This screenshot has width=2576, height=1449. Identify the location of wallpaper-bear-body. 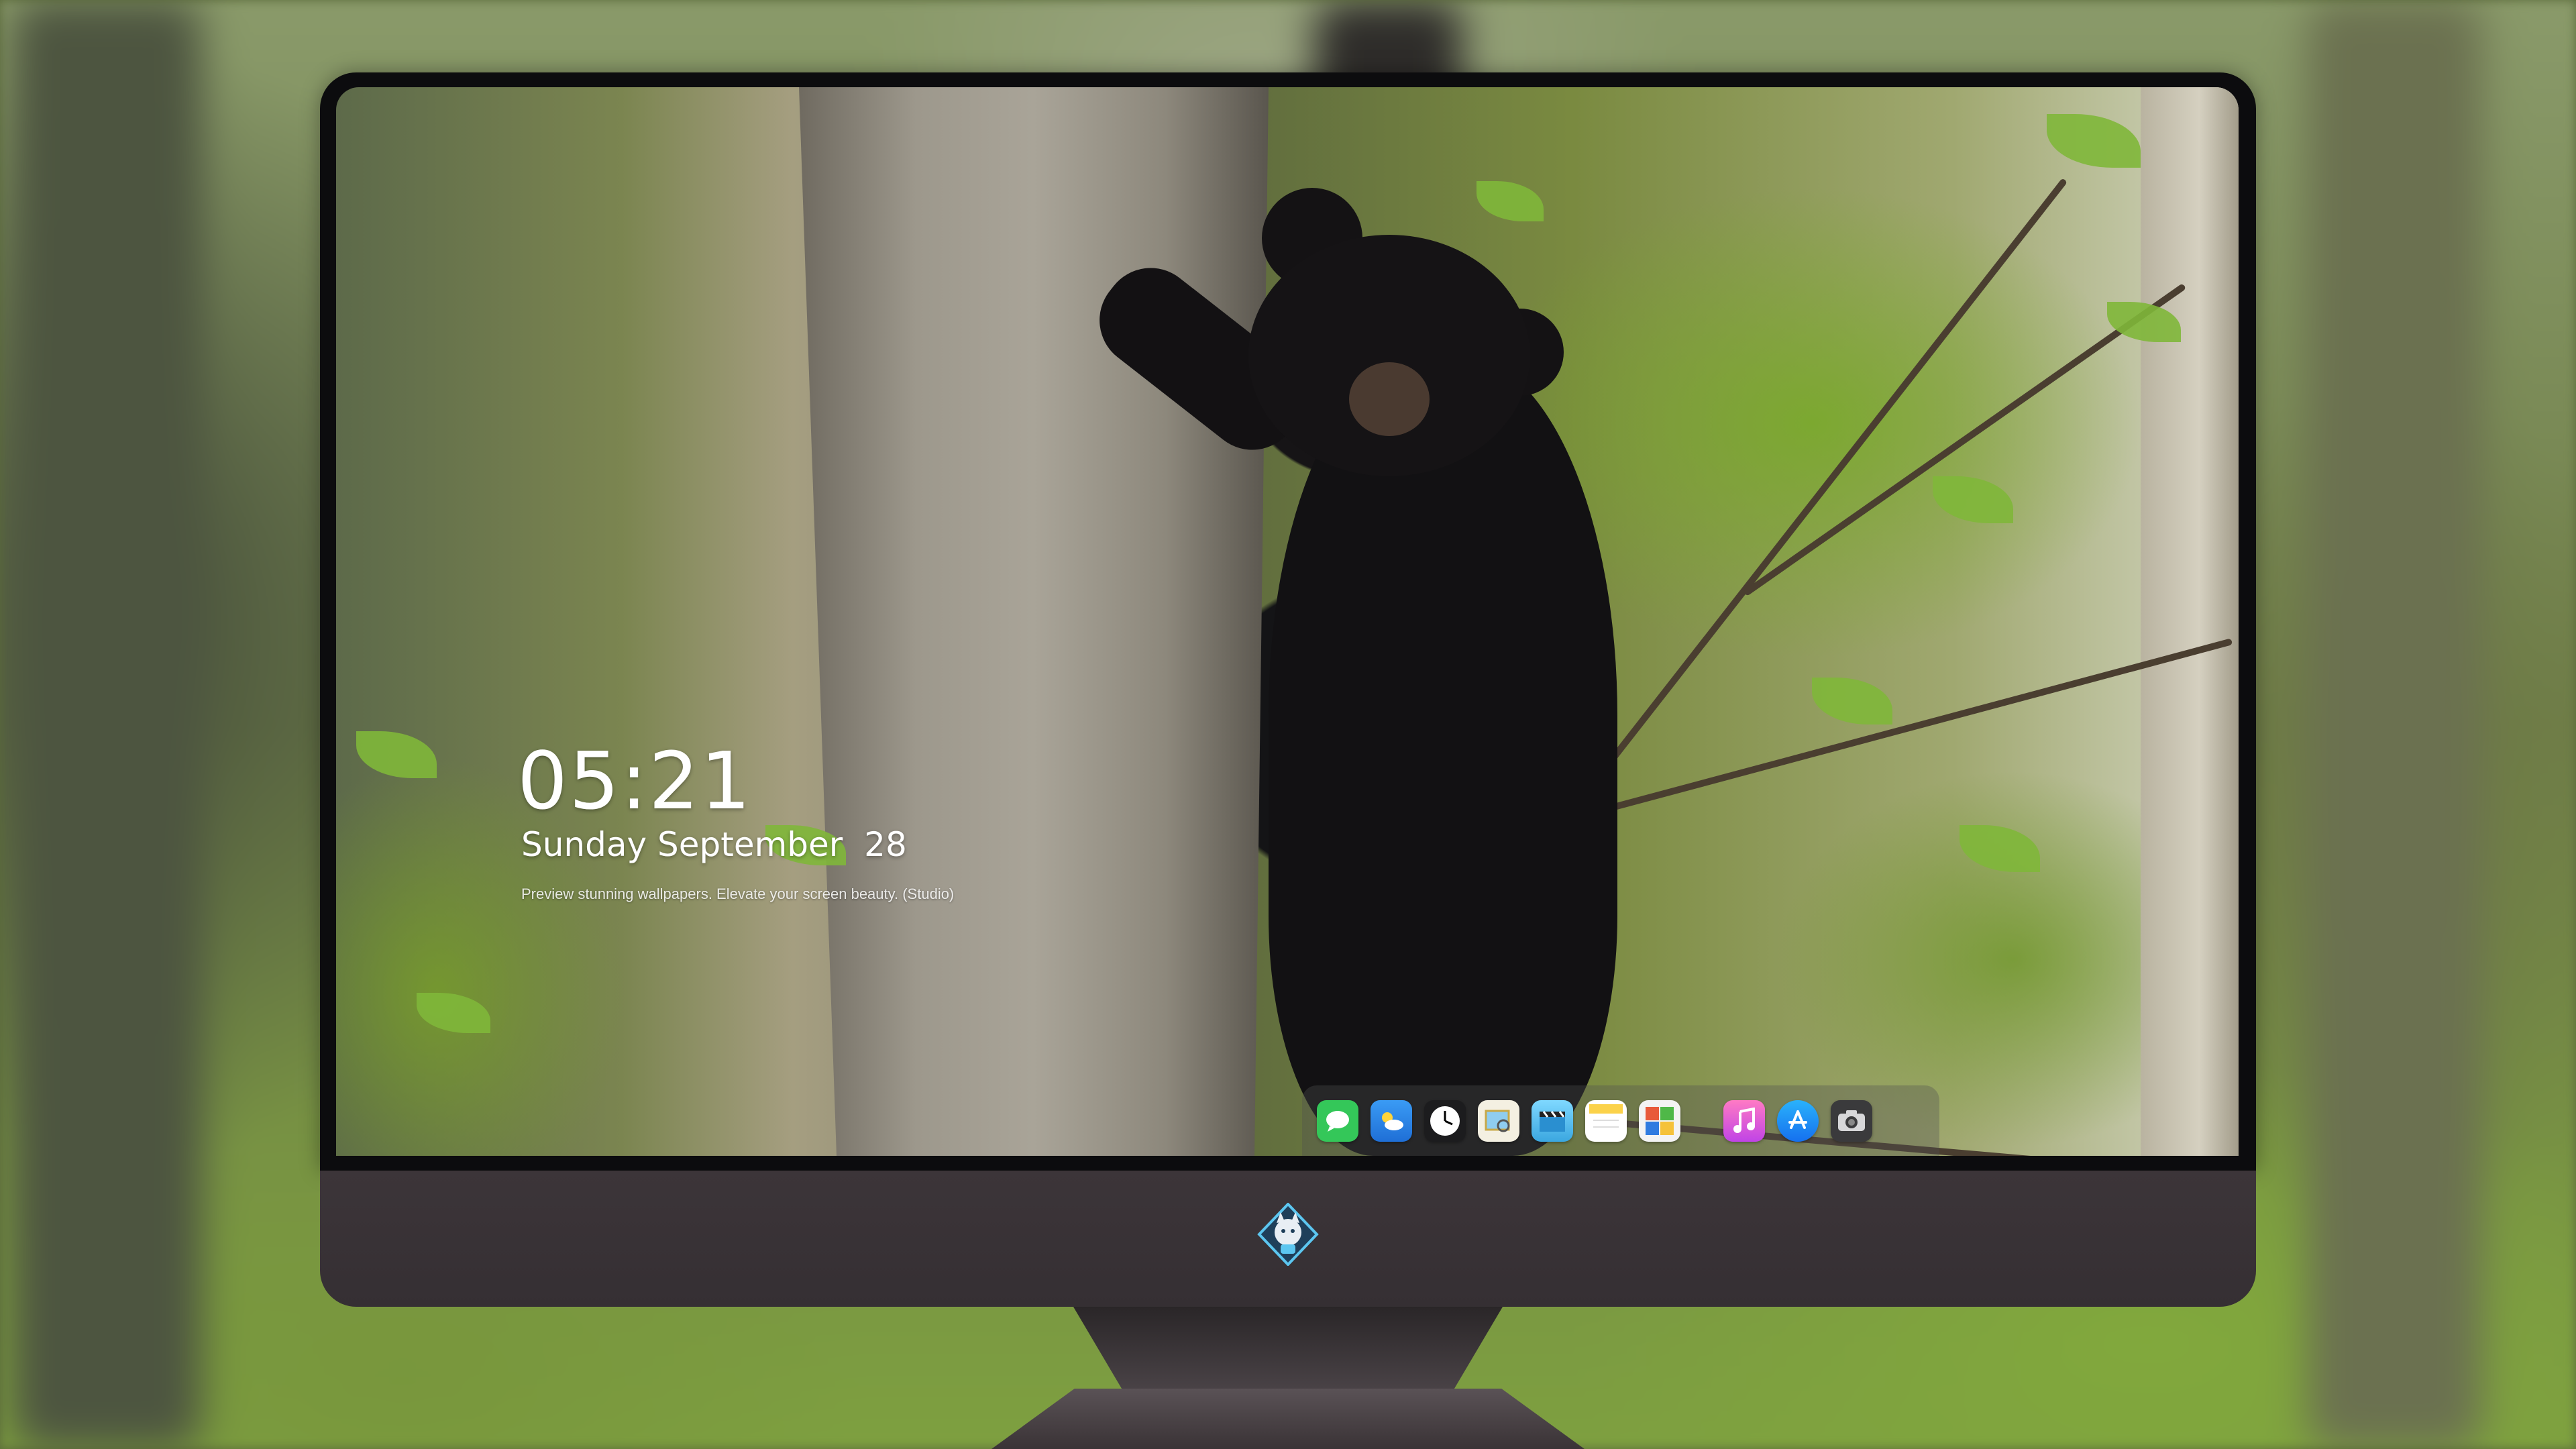
(1443, 756).